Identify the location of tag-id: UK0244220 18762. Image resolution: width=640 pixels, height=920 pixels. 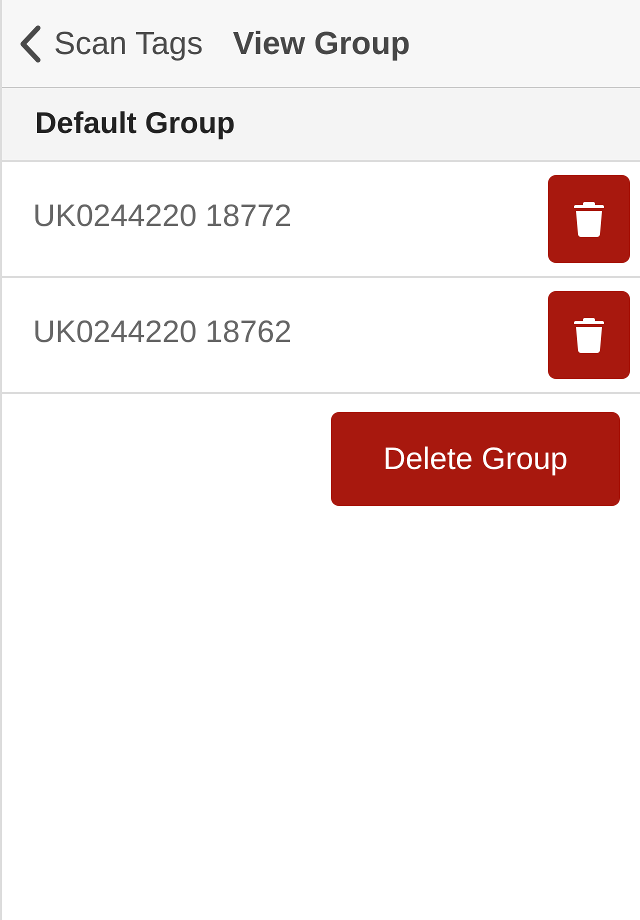
(162, 332).